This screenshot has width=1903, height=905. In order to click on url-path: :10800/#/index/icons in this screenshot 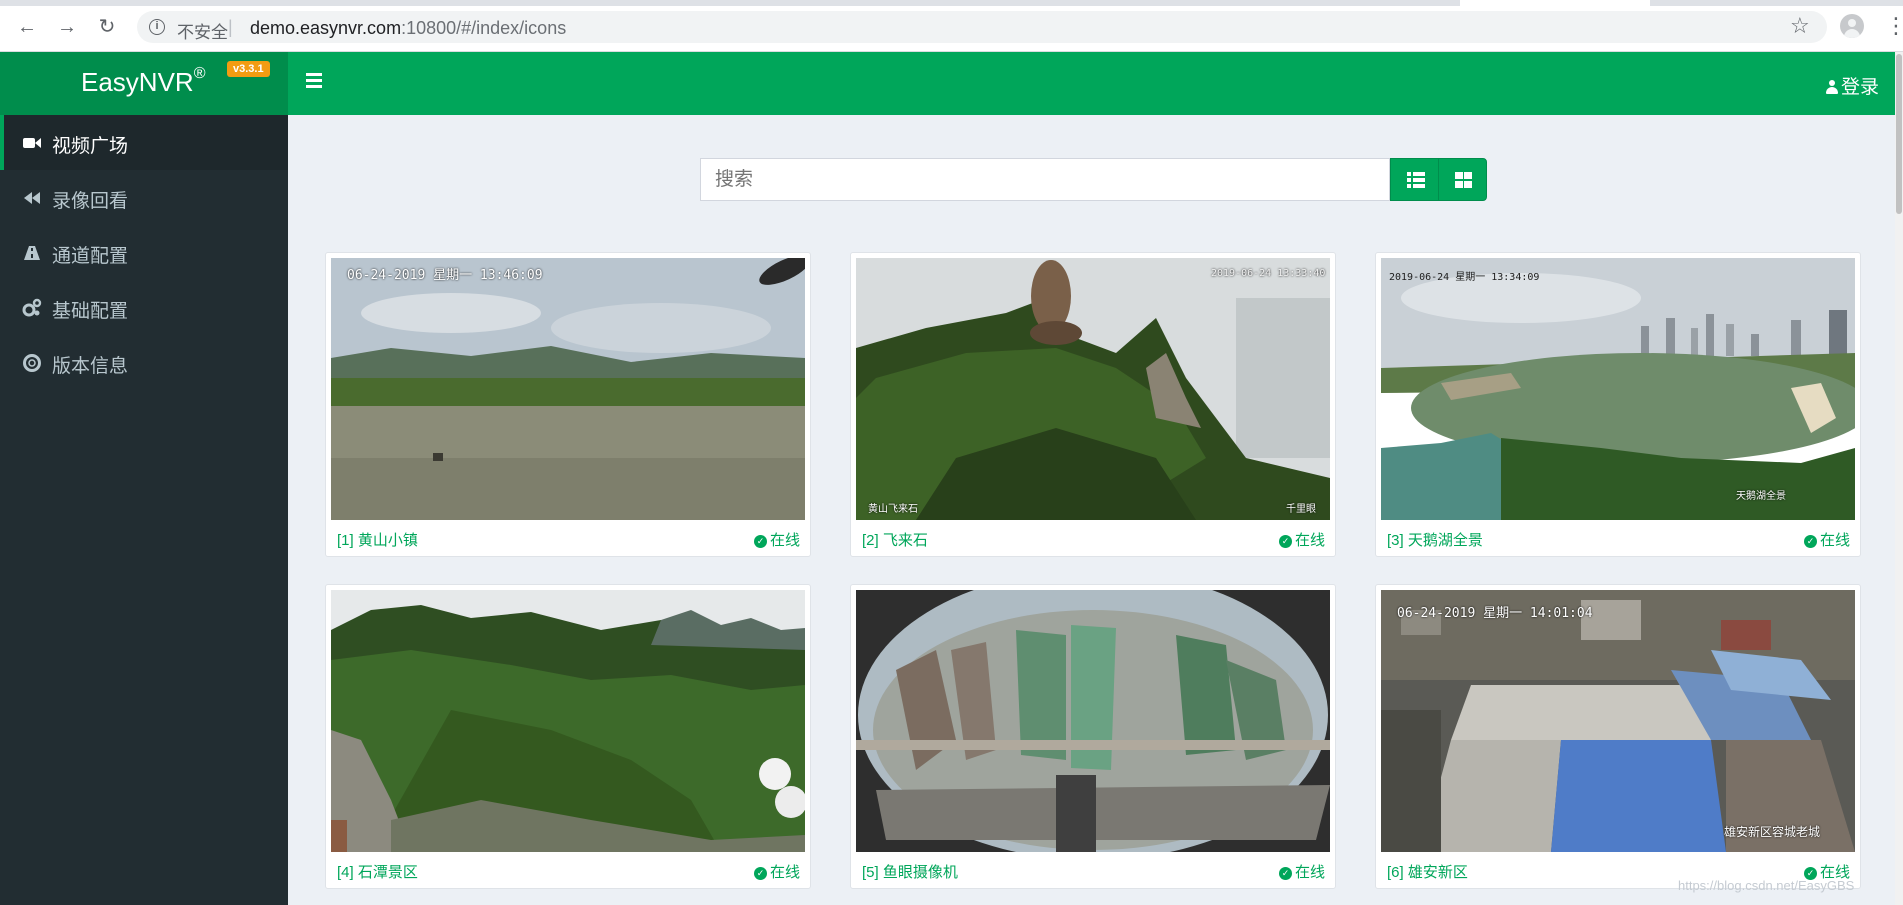, I will do `click(484, 28)`.